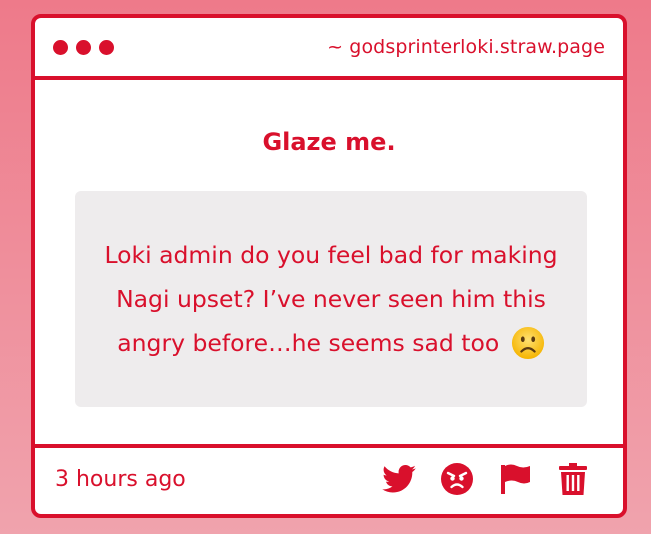  What do you see at coordinates (399, 479) in the screenshot?
I see `twitter-icon` at bounding box center [399, 479].